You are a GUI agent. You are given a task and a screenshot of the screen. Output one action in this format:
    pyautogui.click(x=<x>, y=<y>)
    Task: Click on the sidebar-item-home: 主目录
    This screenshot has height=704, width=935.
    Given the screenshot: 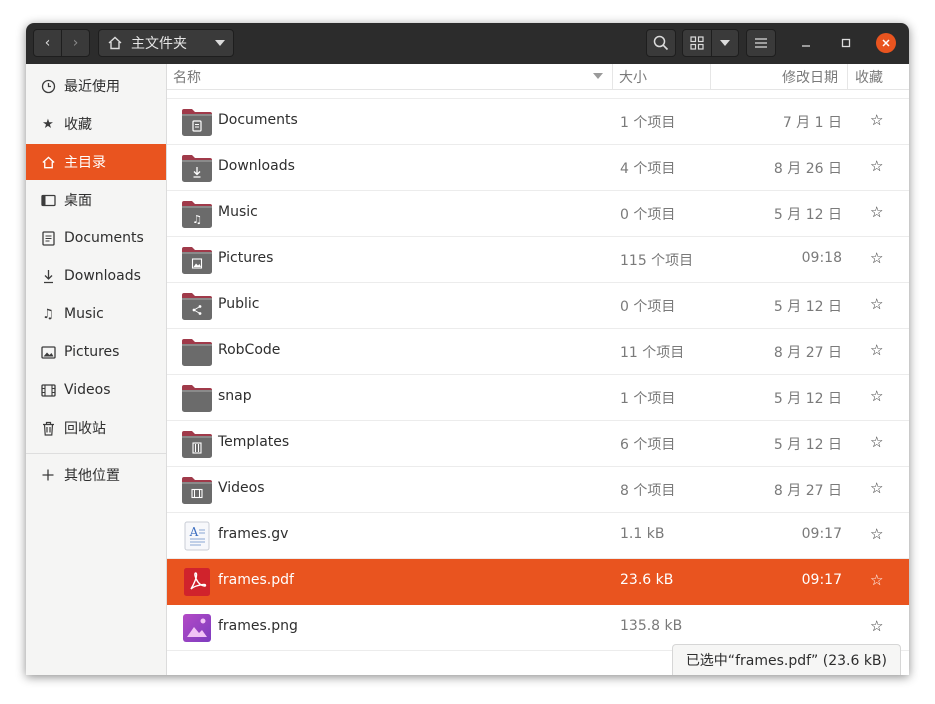 What is the action you would take?
    pyautogui.click(x=96, y=162)
    